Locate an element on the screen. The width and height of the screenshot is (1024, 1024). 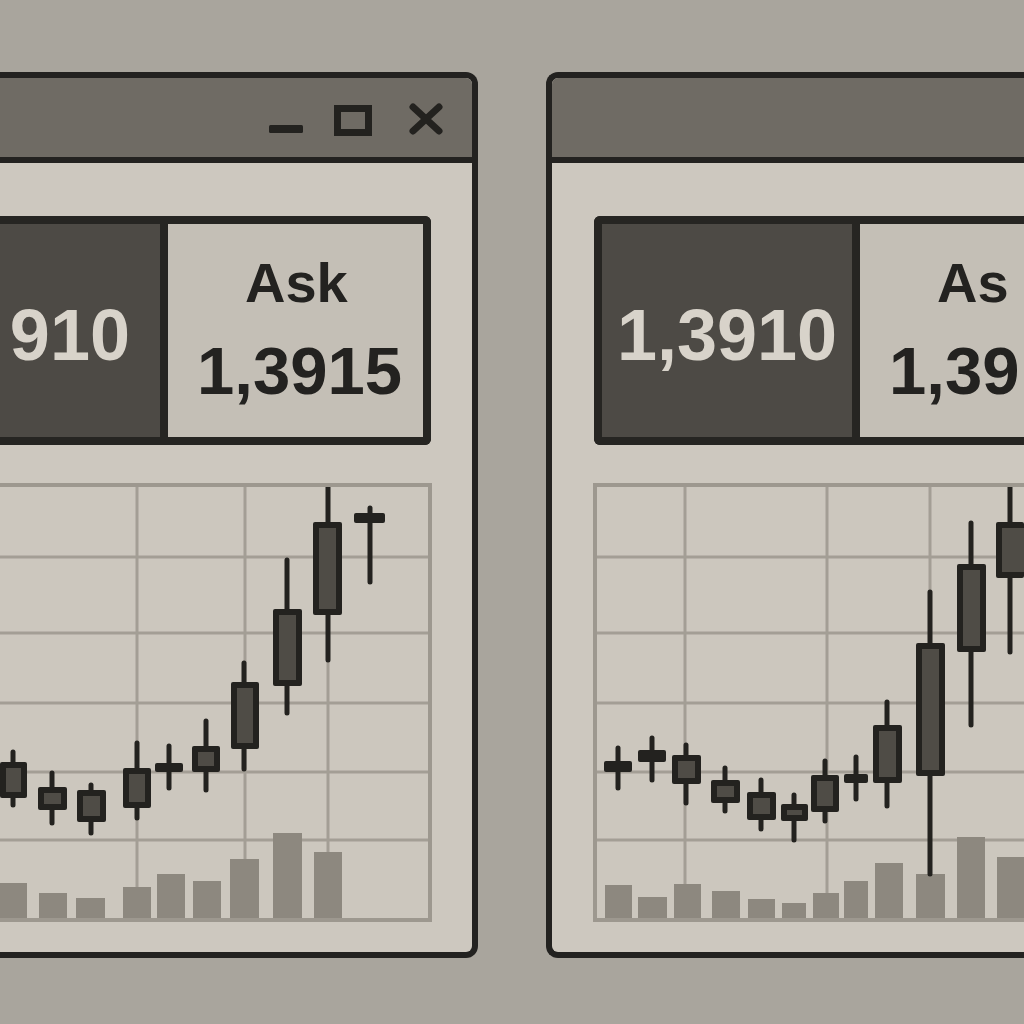
bid-price: 1,3910 is located at coordinates (727, 334).